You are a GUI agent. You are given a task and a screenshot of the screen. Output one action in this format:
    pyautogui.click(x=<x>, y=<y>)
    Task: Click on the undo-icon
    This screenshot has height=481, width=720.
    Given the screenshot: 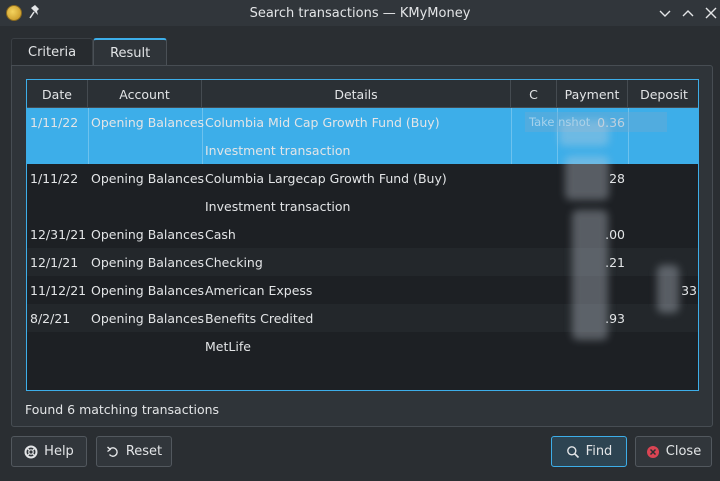 What is the action you would take?
    pyautogui.click(x=112, y=451)
    